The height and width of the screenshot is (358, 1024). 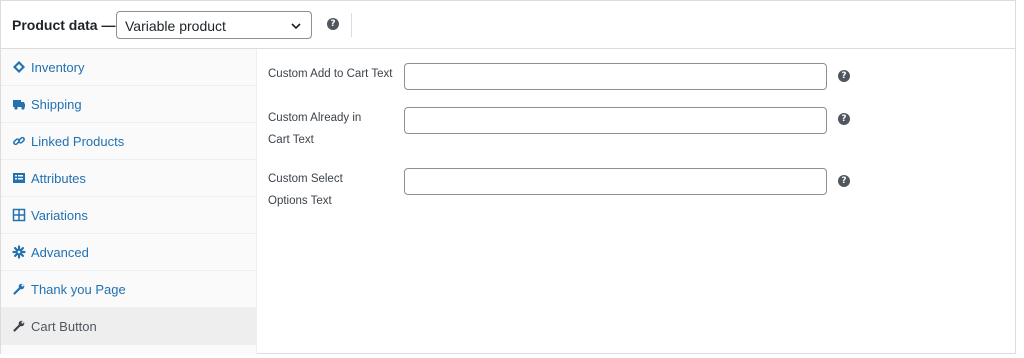 I want to click on tab-variations: Variations, so click(x=128, y=215).